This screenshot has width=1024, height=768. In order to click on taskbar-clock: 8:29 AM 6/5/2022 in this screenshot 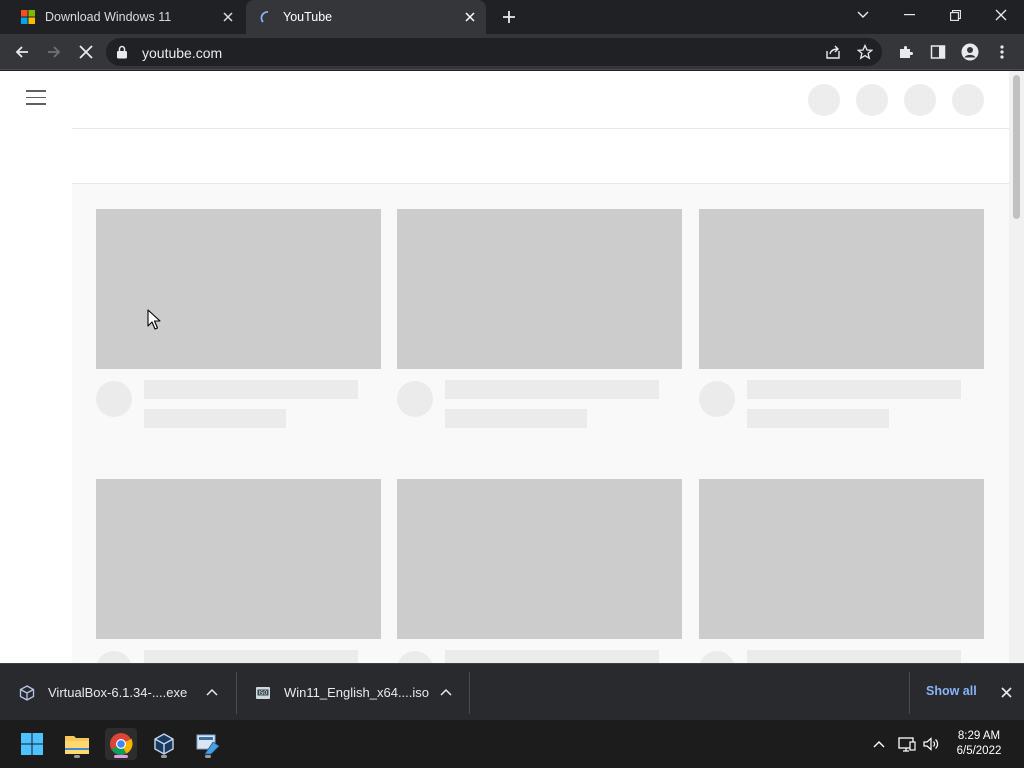, I will do `click(979, 744)`.